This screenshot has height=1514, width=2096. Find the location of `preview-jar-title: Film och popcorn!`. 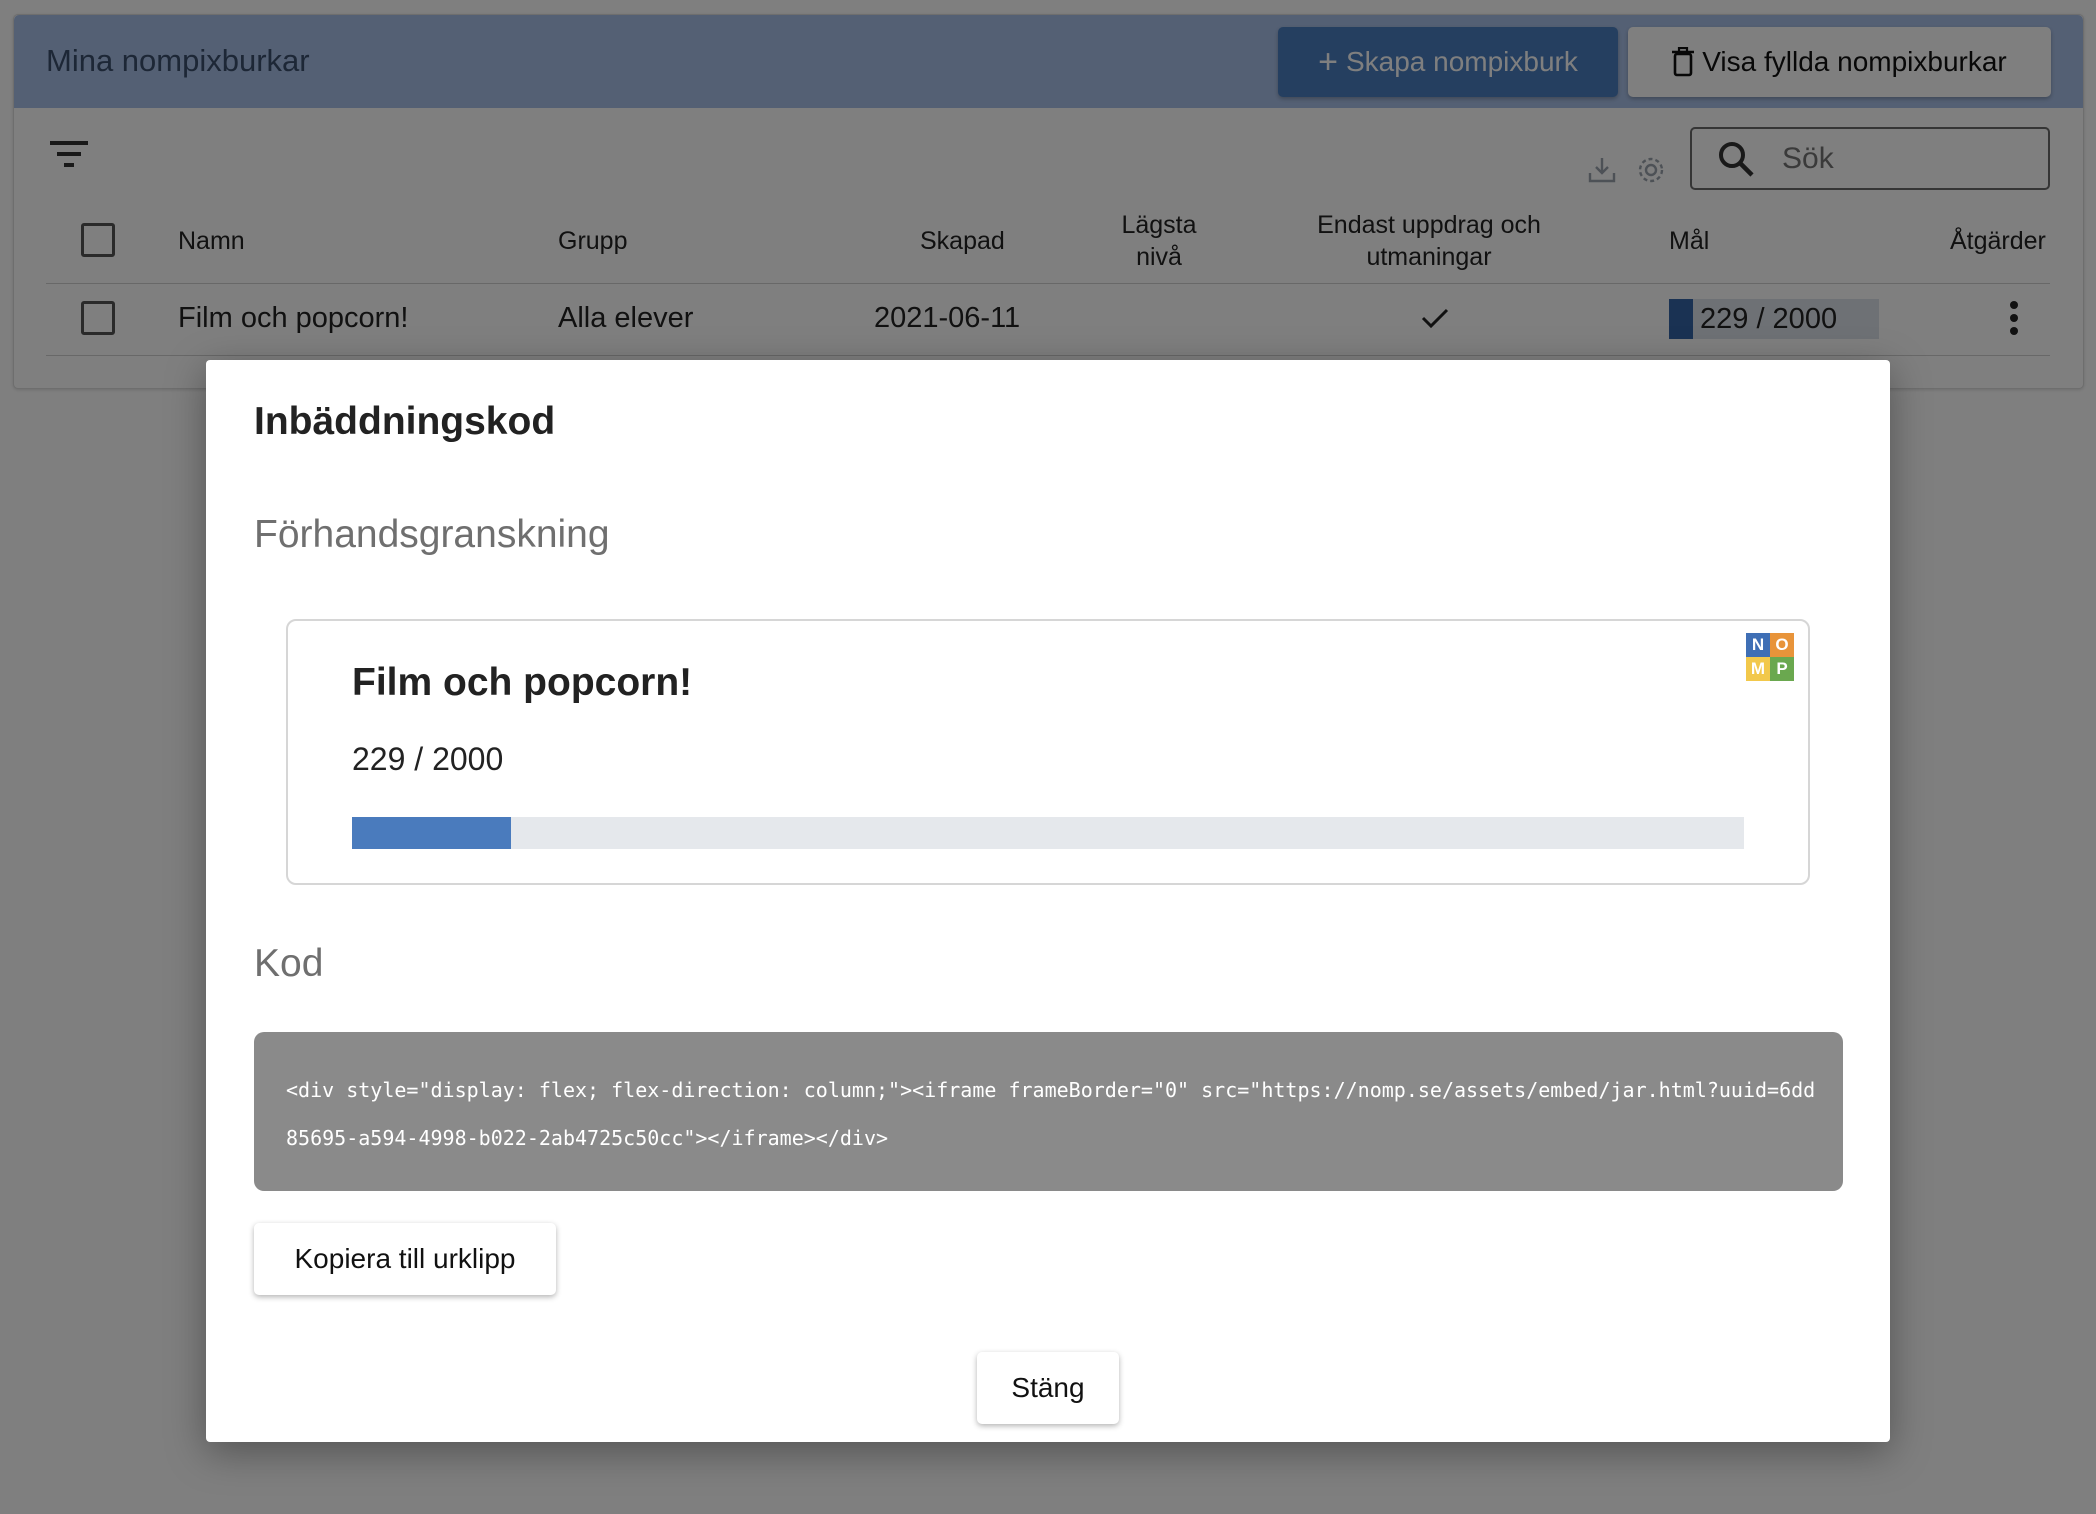

preview-jar-title: Film och popcorn! is located at coordinates (522, 682).